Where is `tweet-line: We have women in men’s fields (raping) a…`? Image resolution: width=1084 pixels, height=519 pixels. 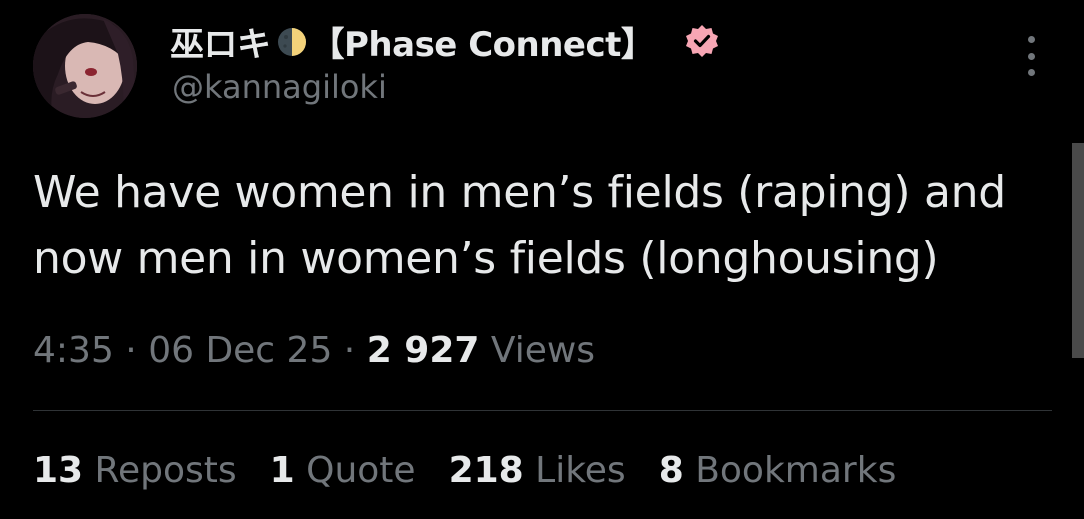 tweet-line: We have women in men’s fields (raping) a… is located at coordinates (519, 192).